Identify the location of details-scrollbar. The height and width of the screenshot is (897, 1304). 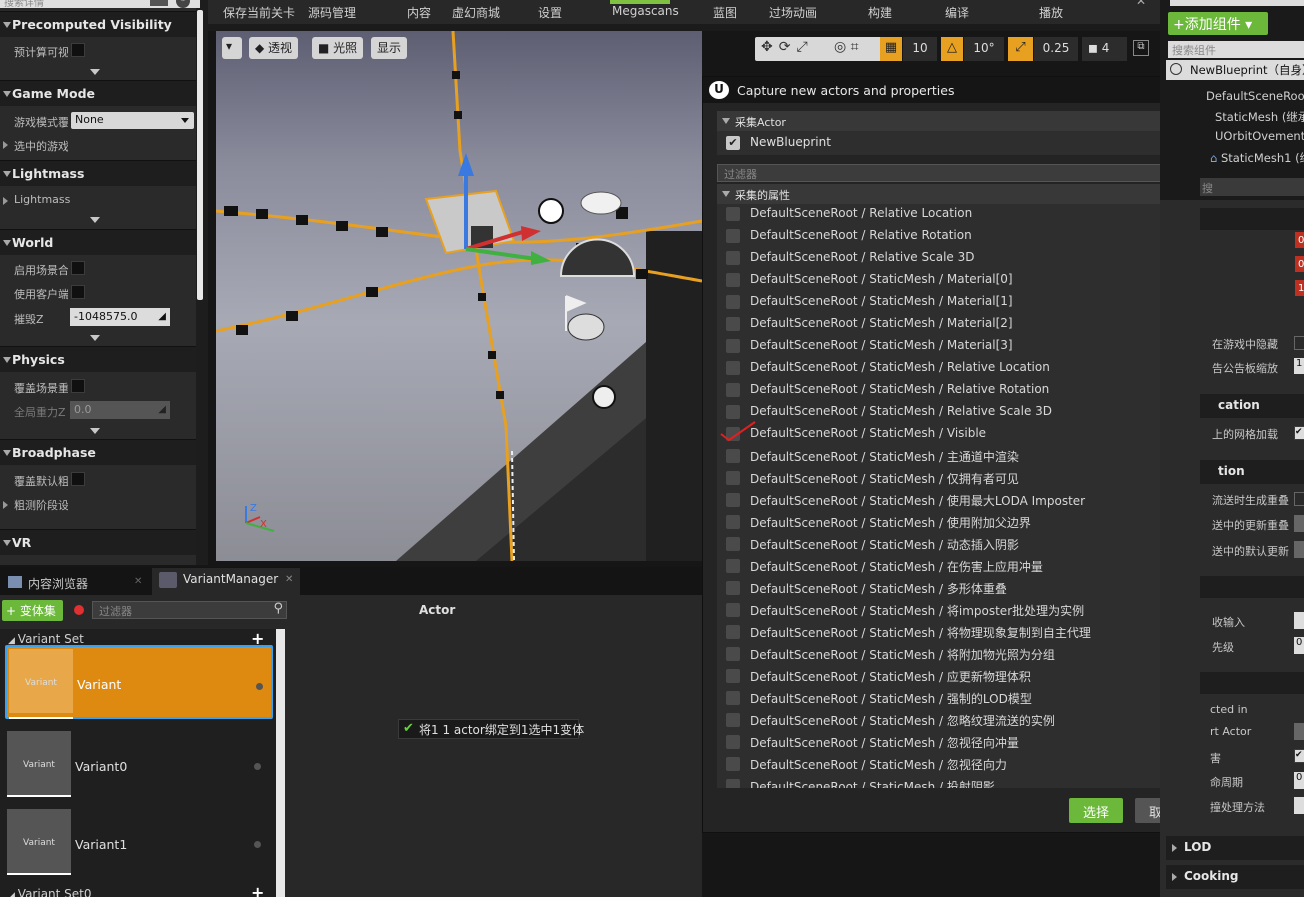
(202, 282).